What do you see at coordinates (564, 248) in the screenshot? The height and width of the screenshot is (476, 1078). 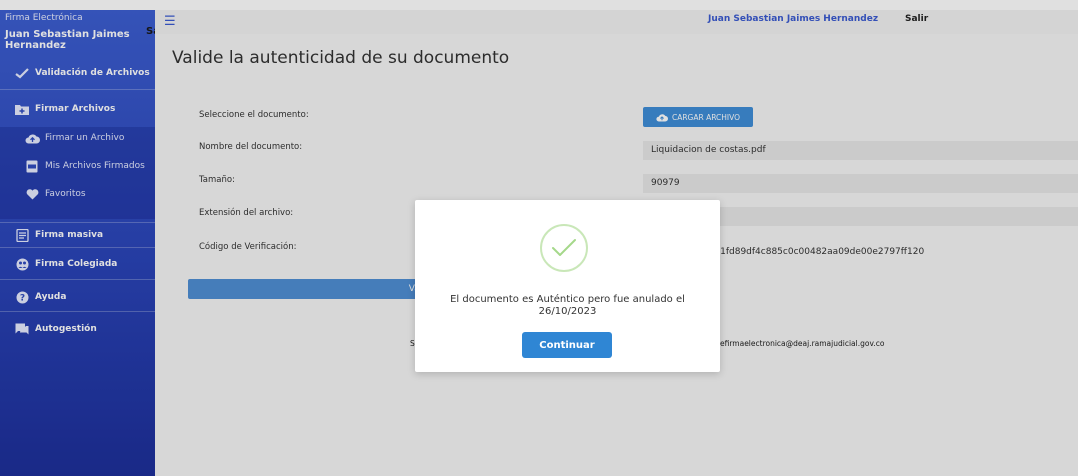 I see `success-check-icon` at bounding box center [564, 248].